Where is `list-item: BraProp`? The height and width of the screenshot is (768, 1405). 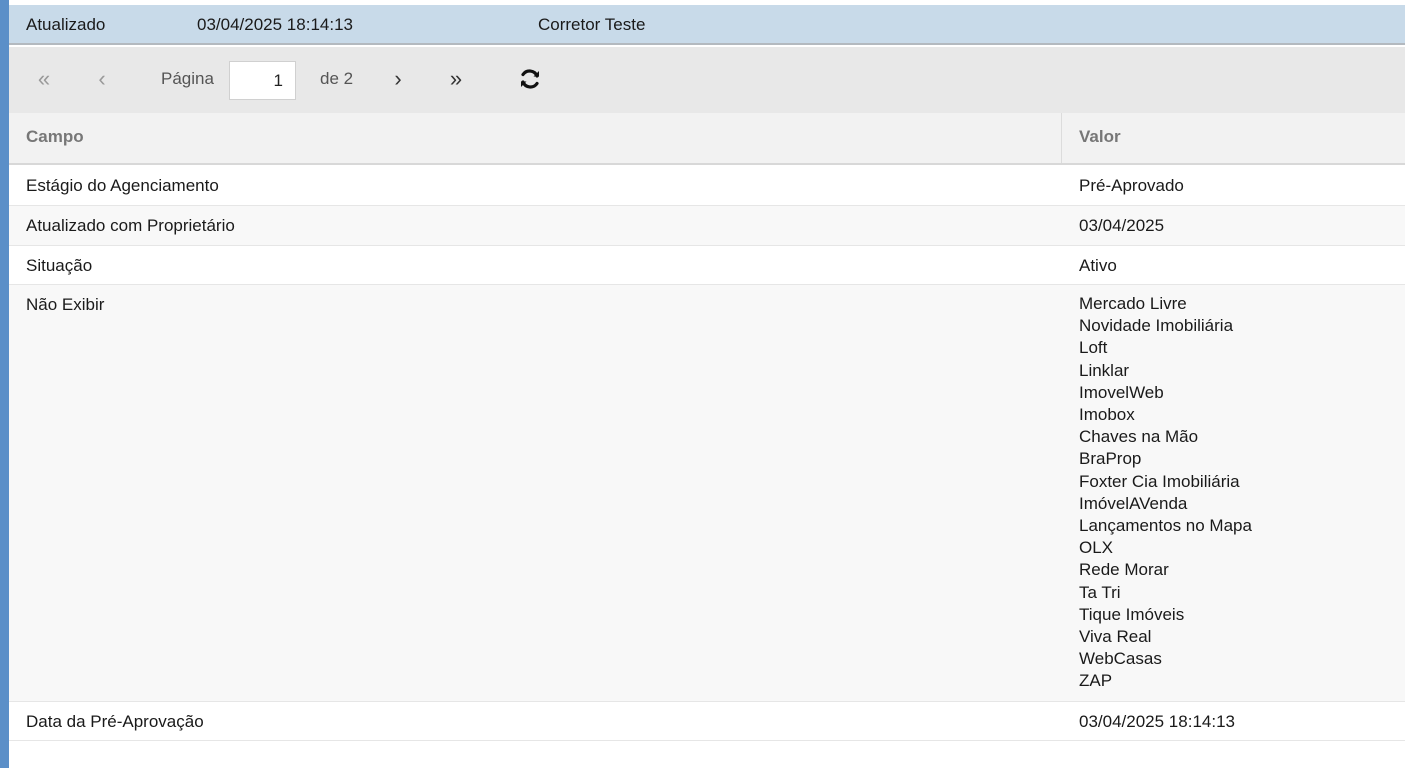
list-item: BraProp is located at coordinates (1110, 459).